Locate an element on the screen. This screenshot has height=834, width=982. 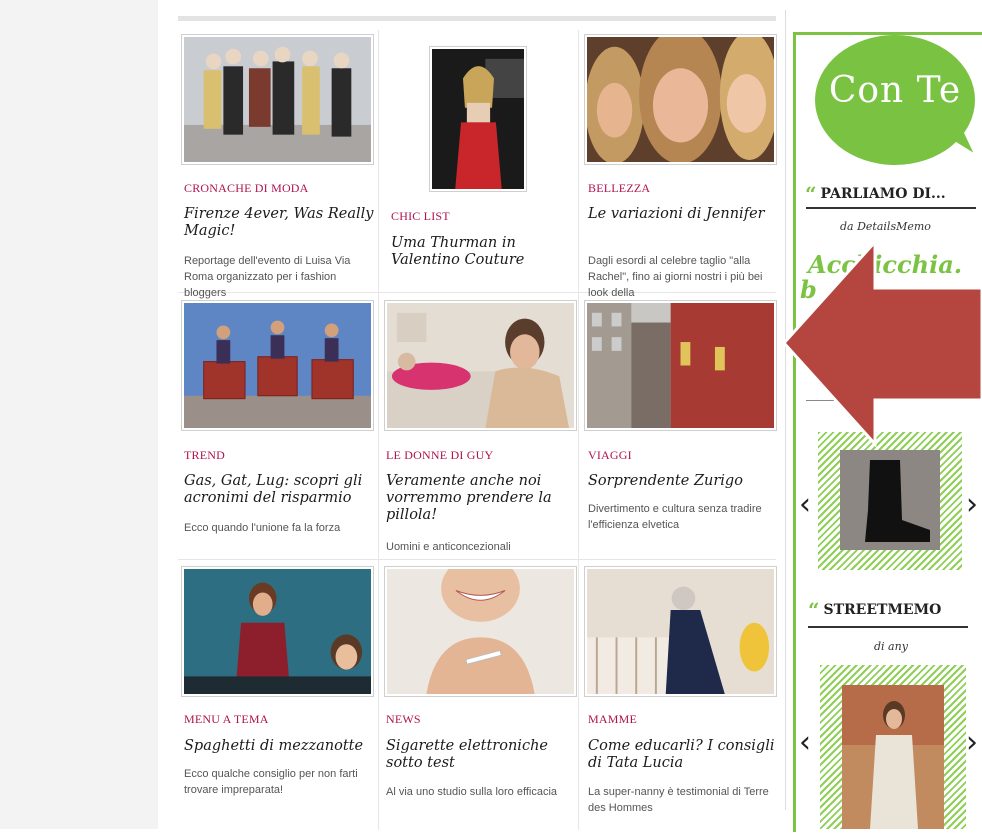
article-category: NEWS is located at coordinates (403, 719).